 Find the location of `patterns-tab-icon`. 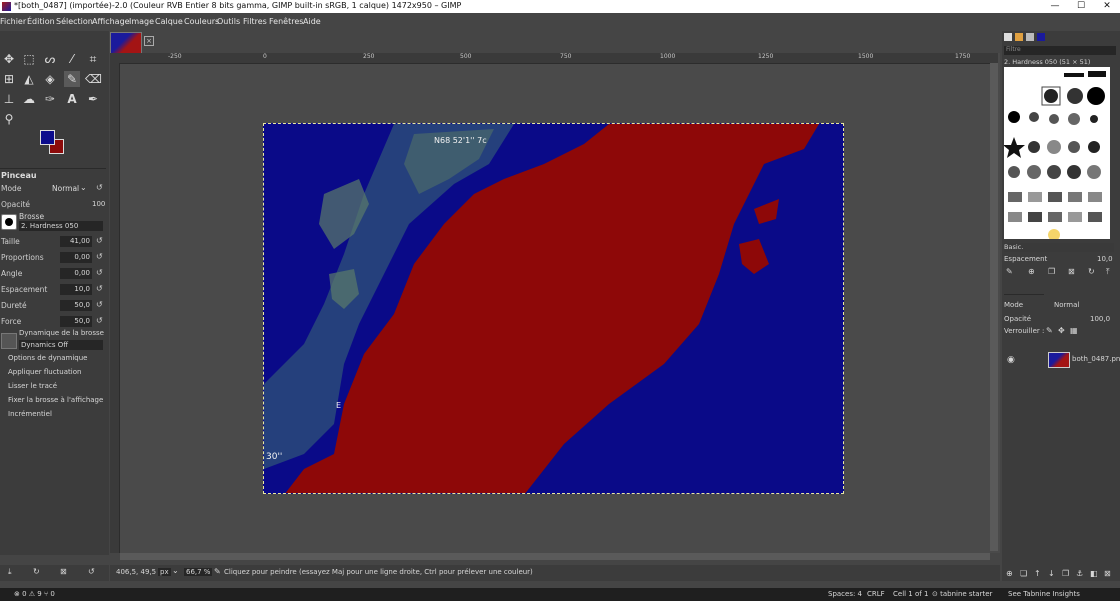

patterns-tab-icon is located at coordinates (1019, 37).